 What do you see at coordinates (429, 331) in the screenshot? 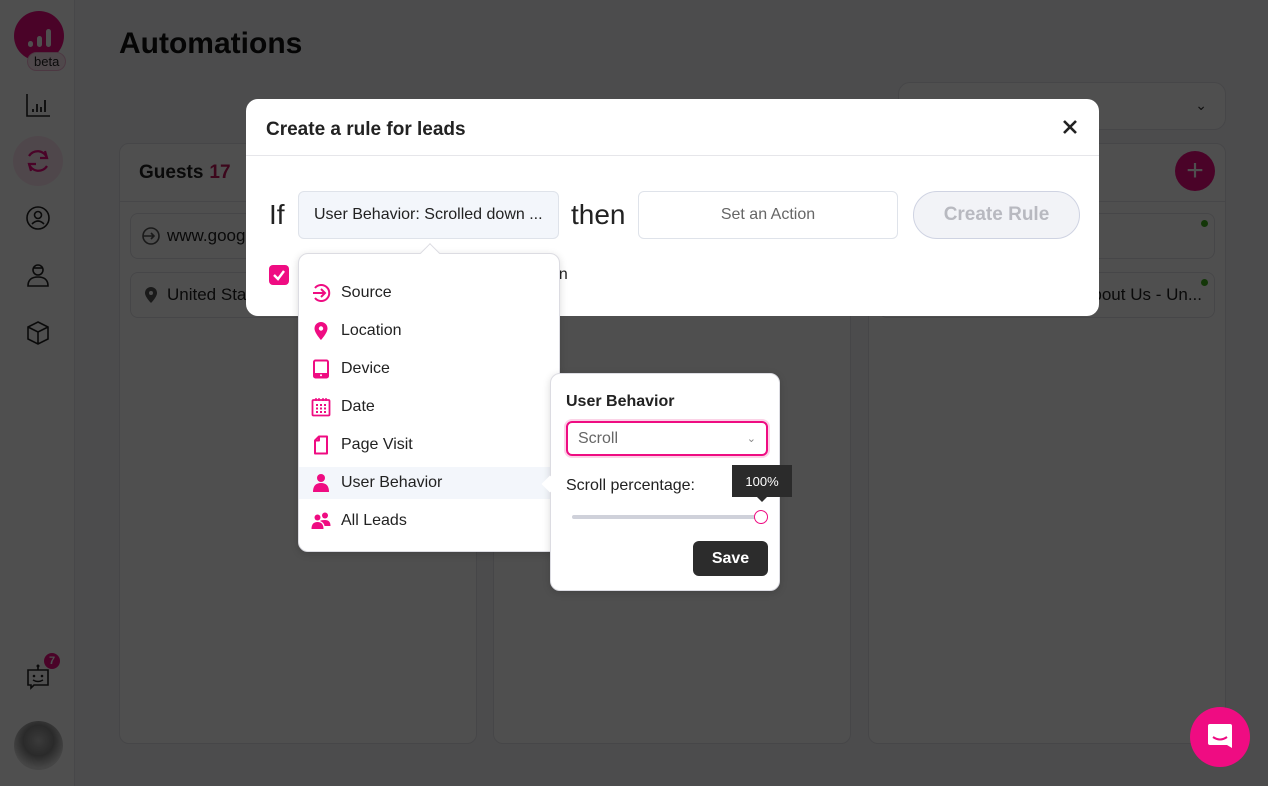
I see `menu-item-location: Location` at bounding box center [429, 331].